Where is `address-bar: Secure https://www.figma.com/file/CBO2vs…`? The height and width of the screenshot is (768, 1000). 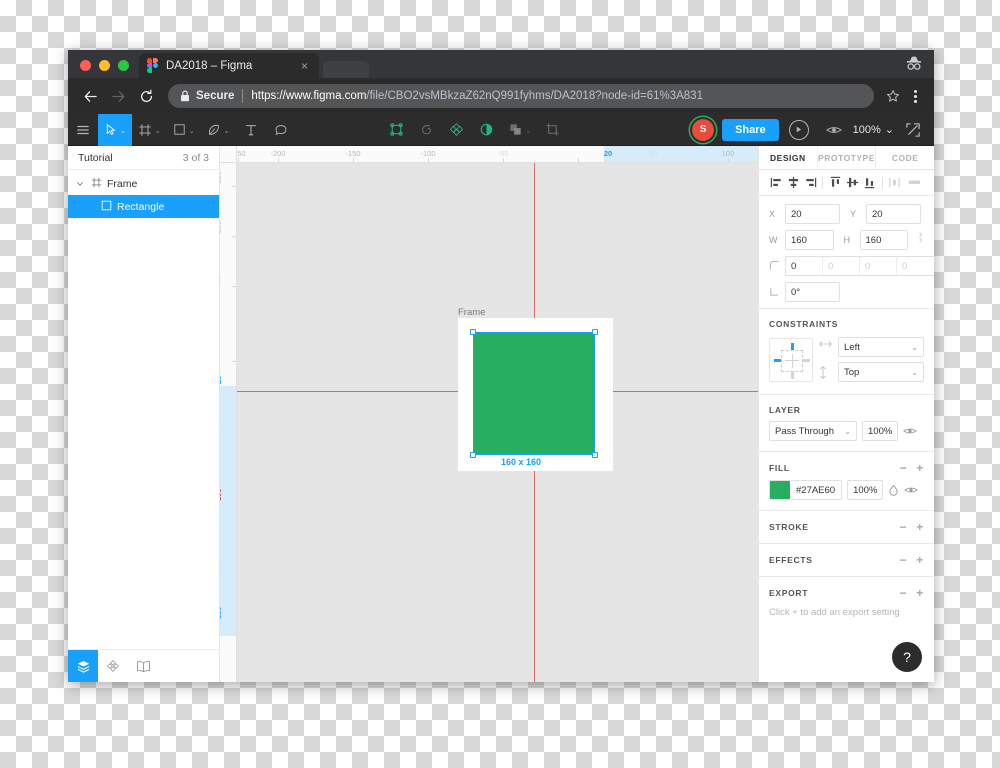 address-bar: Secure https://www.figma.com/file/CBO2vs… is located at coordinates (521, 96).